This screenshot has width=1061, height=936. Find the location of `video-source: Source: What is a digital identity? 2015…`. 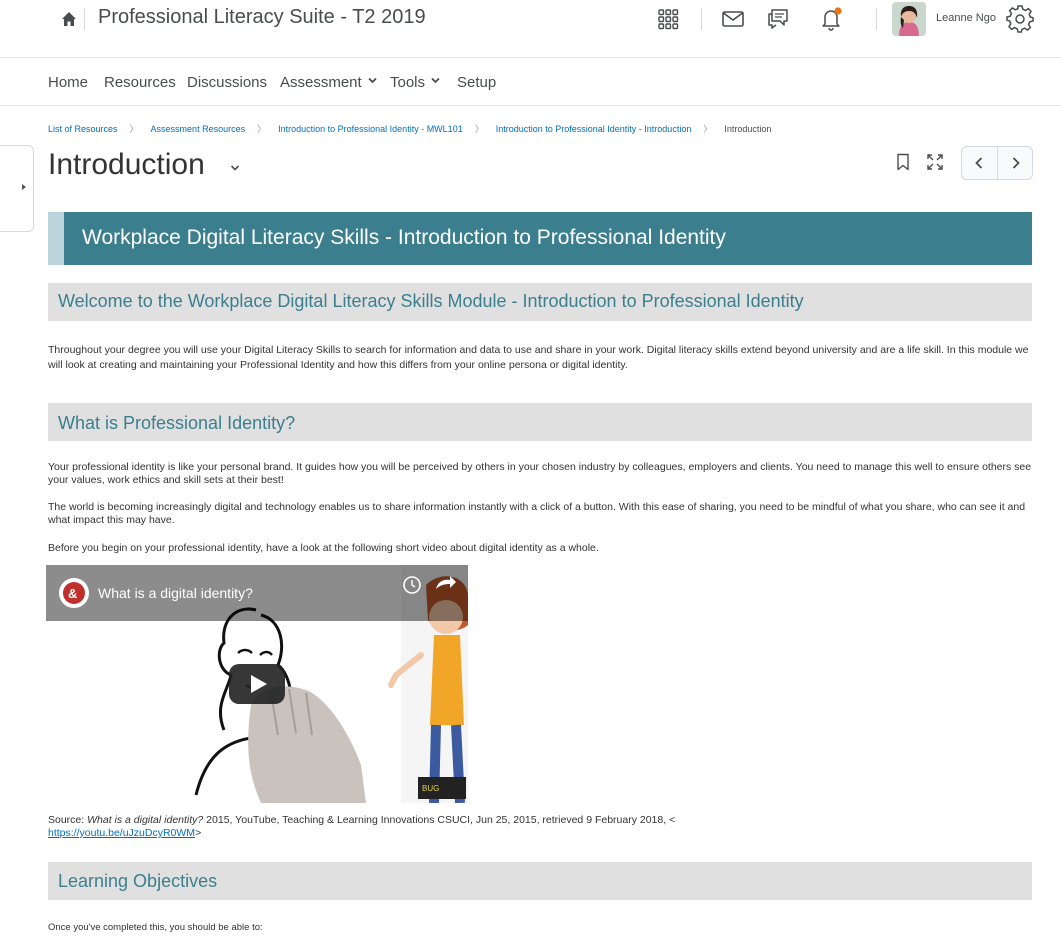

video-source: Source: What is a digital identity? 2015… is located at coordinates (540, 827).